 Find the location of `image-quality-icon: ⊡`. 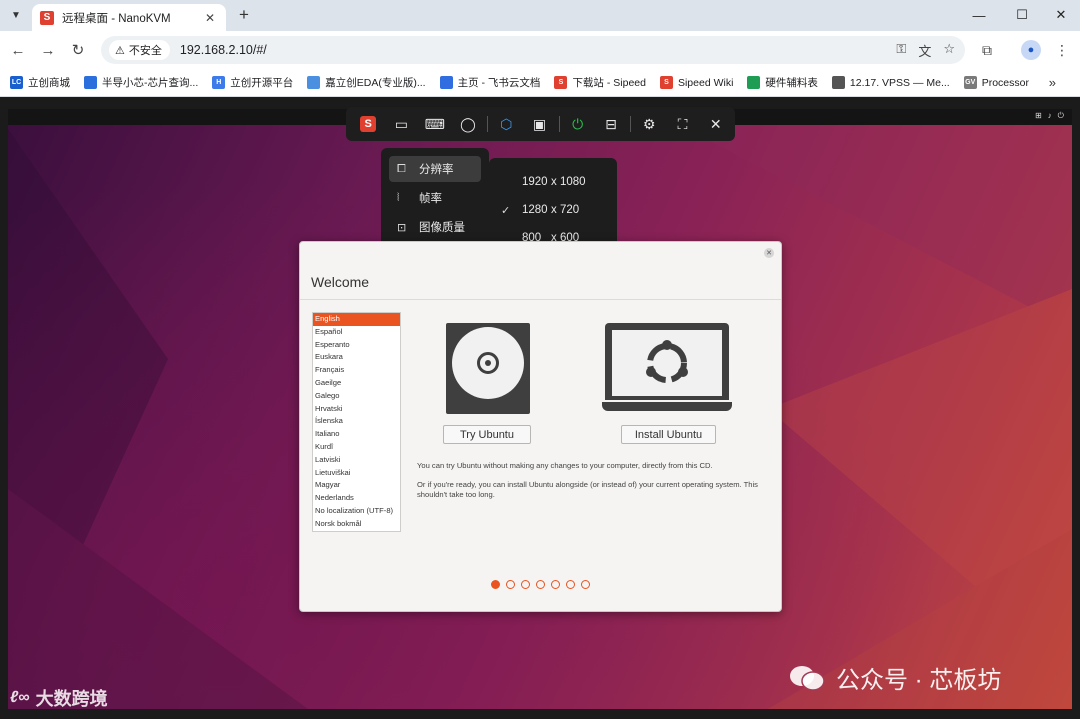

image-quality-icon: ⊡ is located at coordinates (402, 227).